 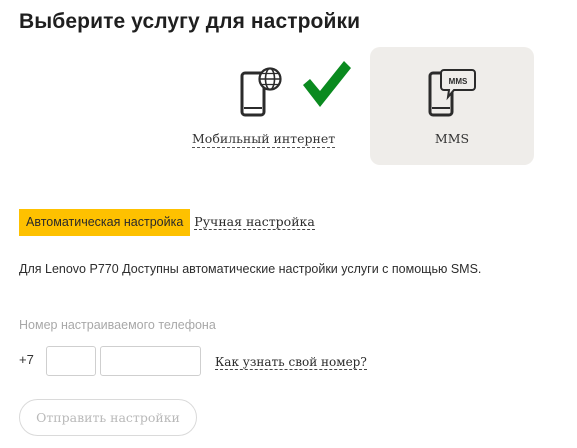 What do you see at coordinates (108, 417) in the screenshot?
I see `send-settings-button: Отправить настройки` at bounding box center [108, 417].